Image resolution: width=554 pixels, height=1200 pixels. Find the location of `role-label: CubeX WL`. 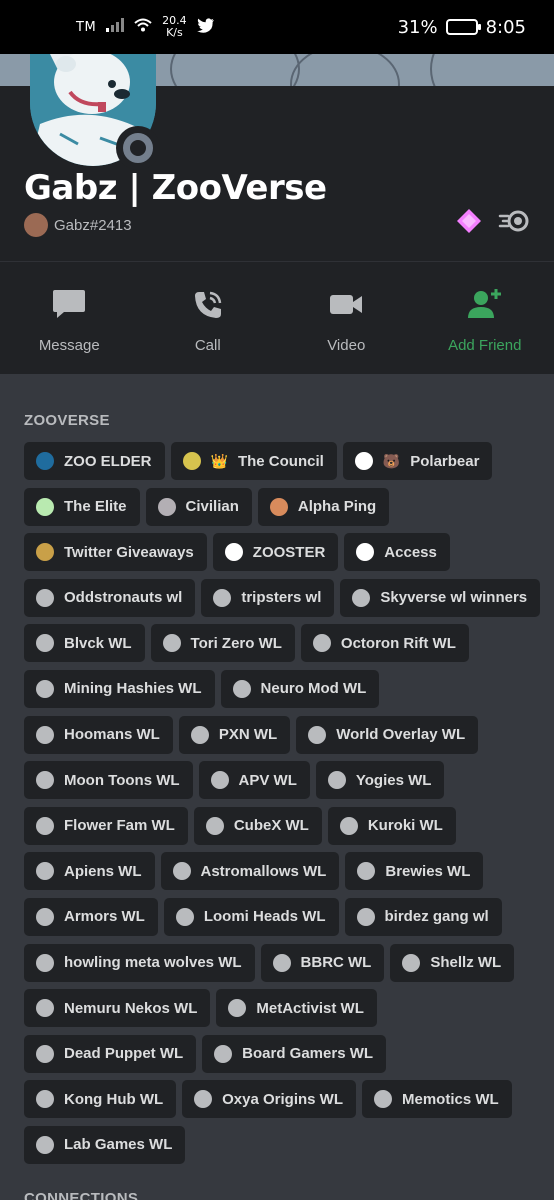

role-label: CubeX WL is located at coordinates (271, 826).